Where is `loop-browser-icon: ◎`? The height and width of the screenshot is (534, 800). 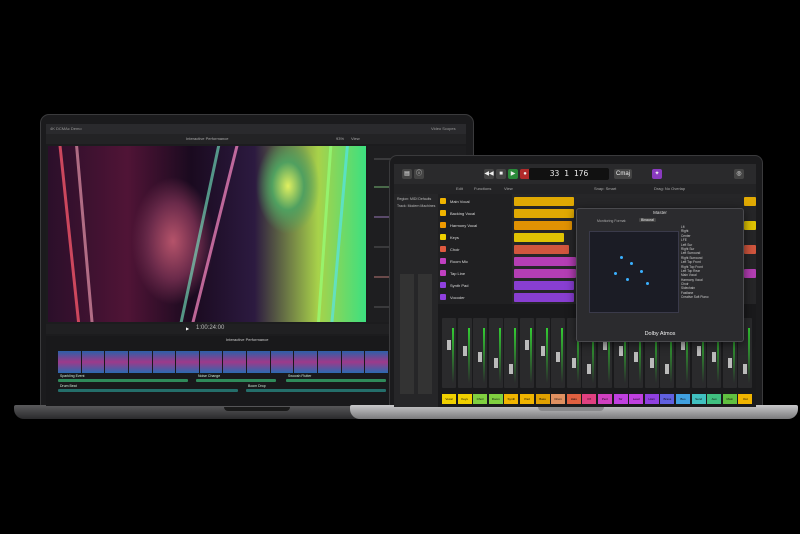 loop-browser-icon: ◎ is located at coordinates (739, 174).